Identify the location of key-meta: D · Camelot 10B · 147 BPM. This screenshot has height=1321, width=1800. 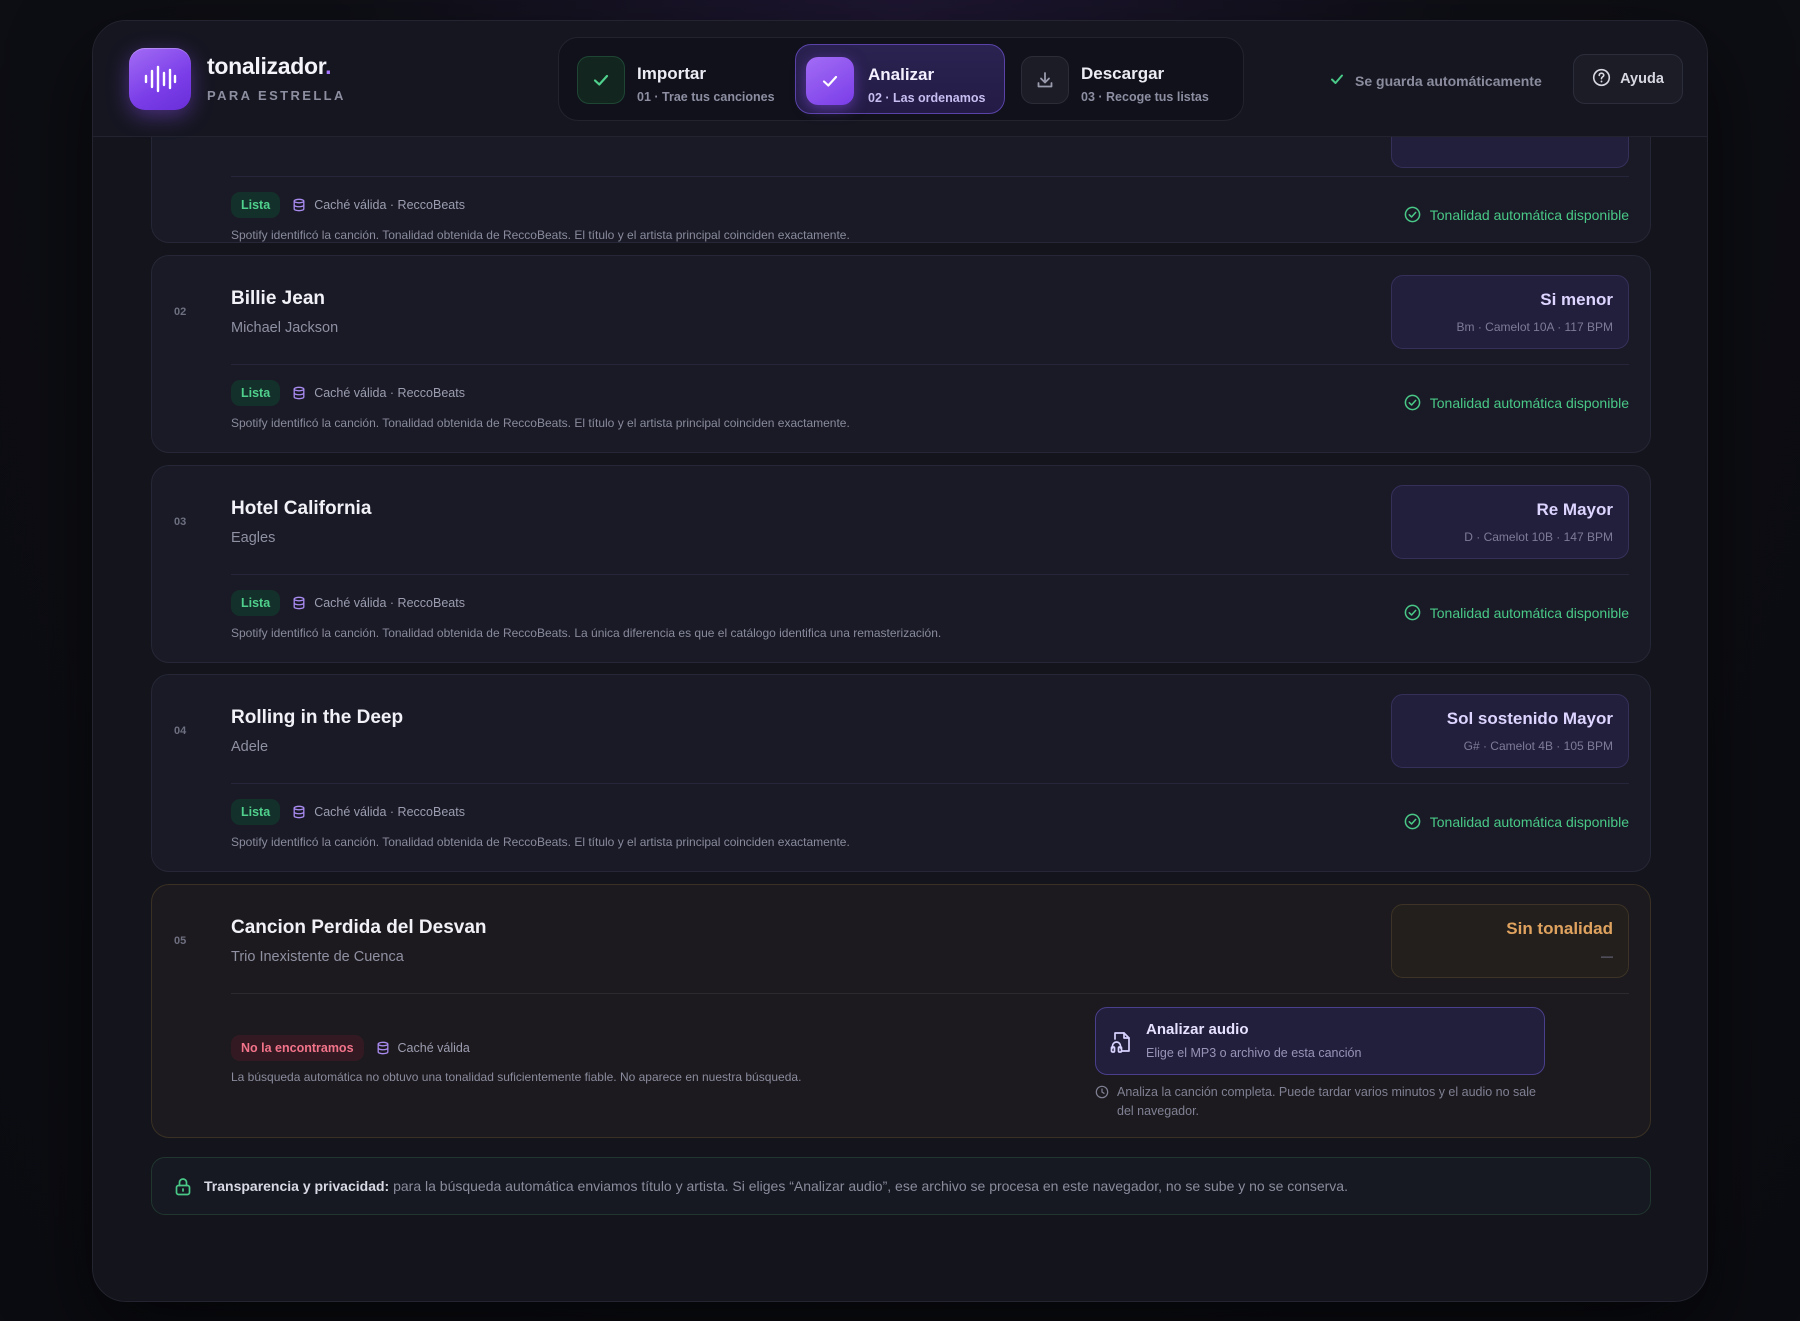
(1538, 537).